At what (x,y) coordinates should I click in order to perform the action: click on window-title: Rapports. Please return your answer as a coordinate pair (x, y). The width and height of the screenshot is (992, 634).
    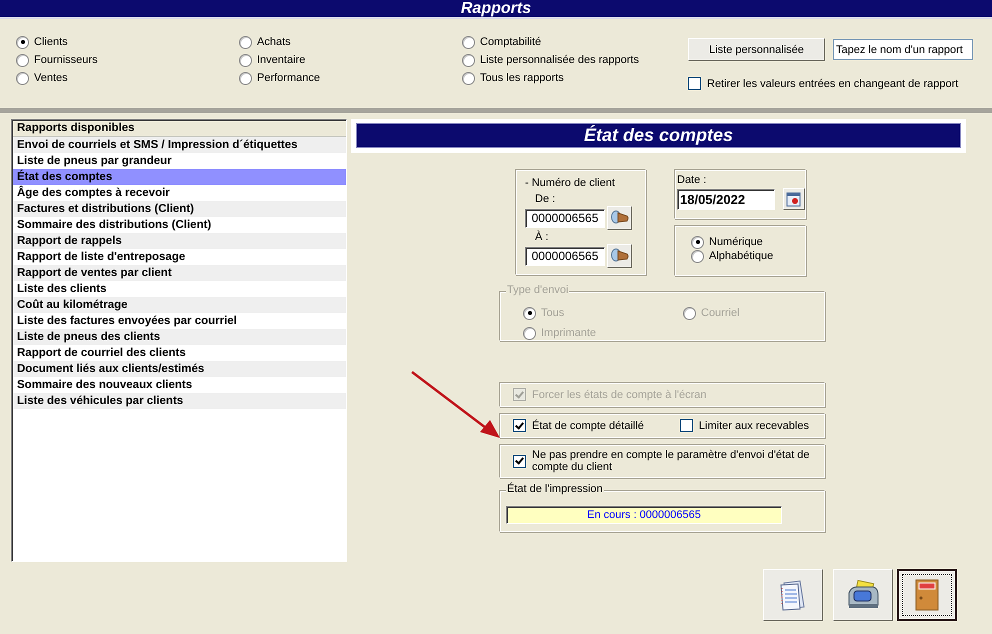
    Looking at the image, I should click on (496, 9).